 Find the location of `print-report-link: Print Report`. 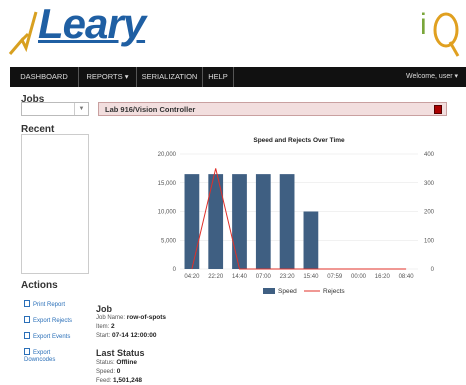

print-report-link: Print Report is located at coordinates (44, 304).